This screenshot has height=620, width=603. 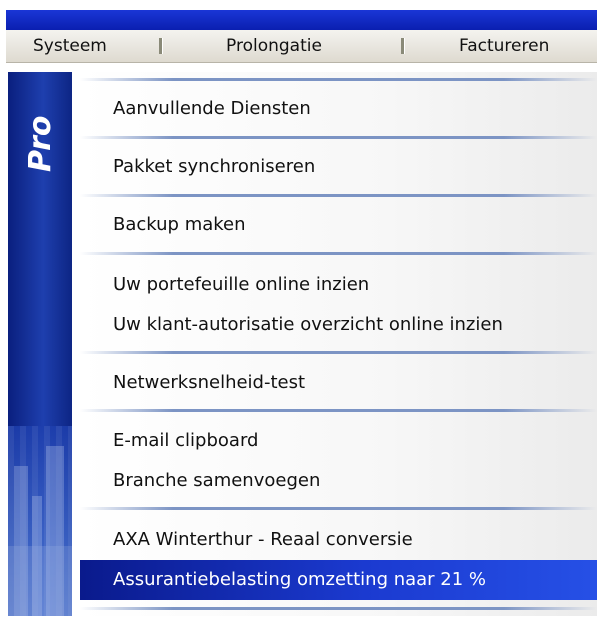 I want to click on pro-logo: Pro, so click(x=40, y=143).